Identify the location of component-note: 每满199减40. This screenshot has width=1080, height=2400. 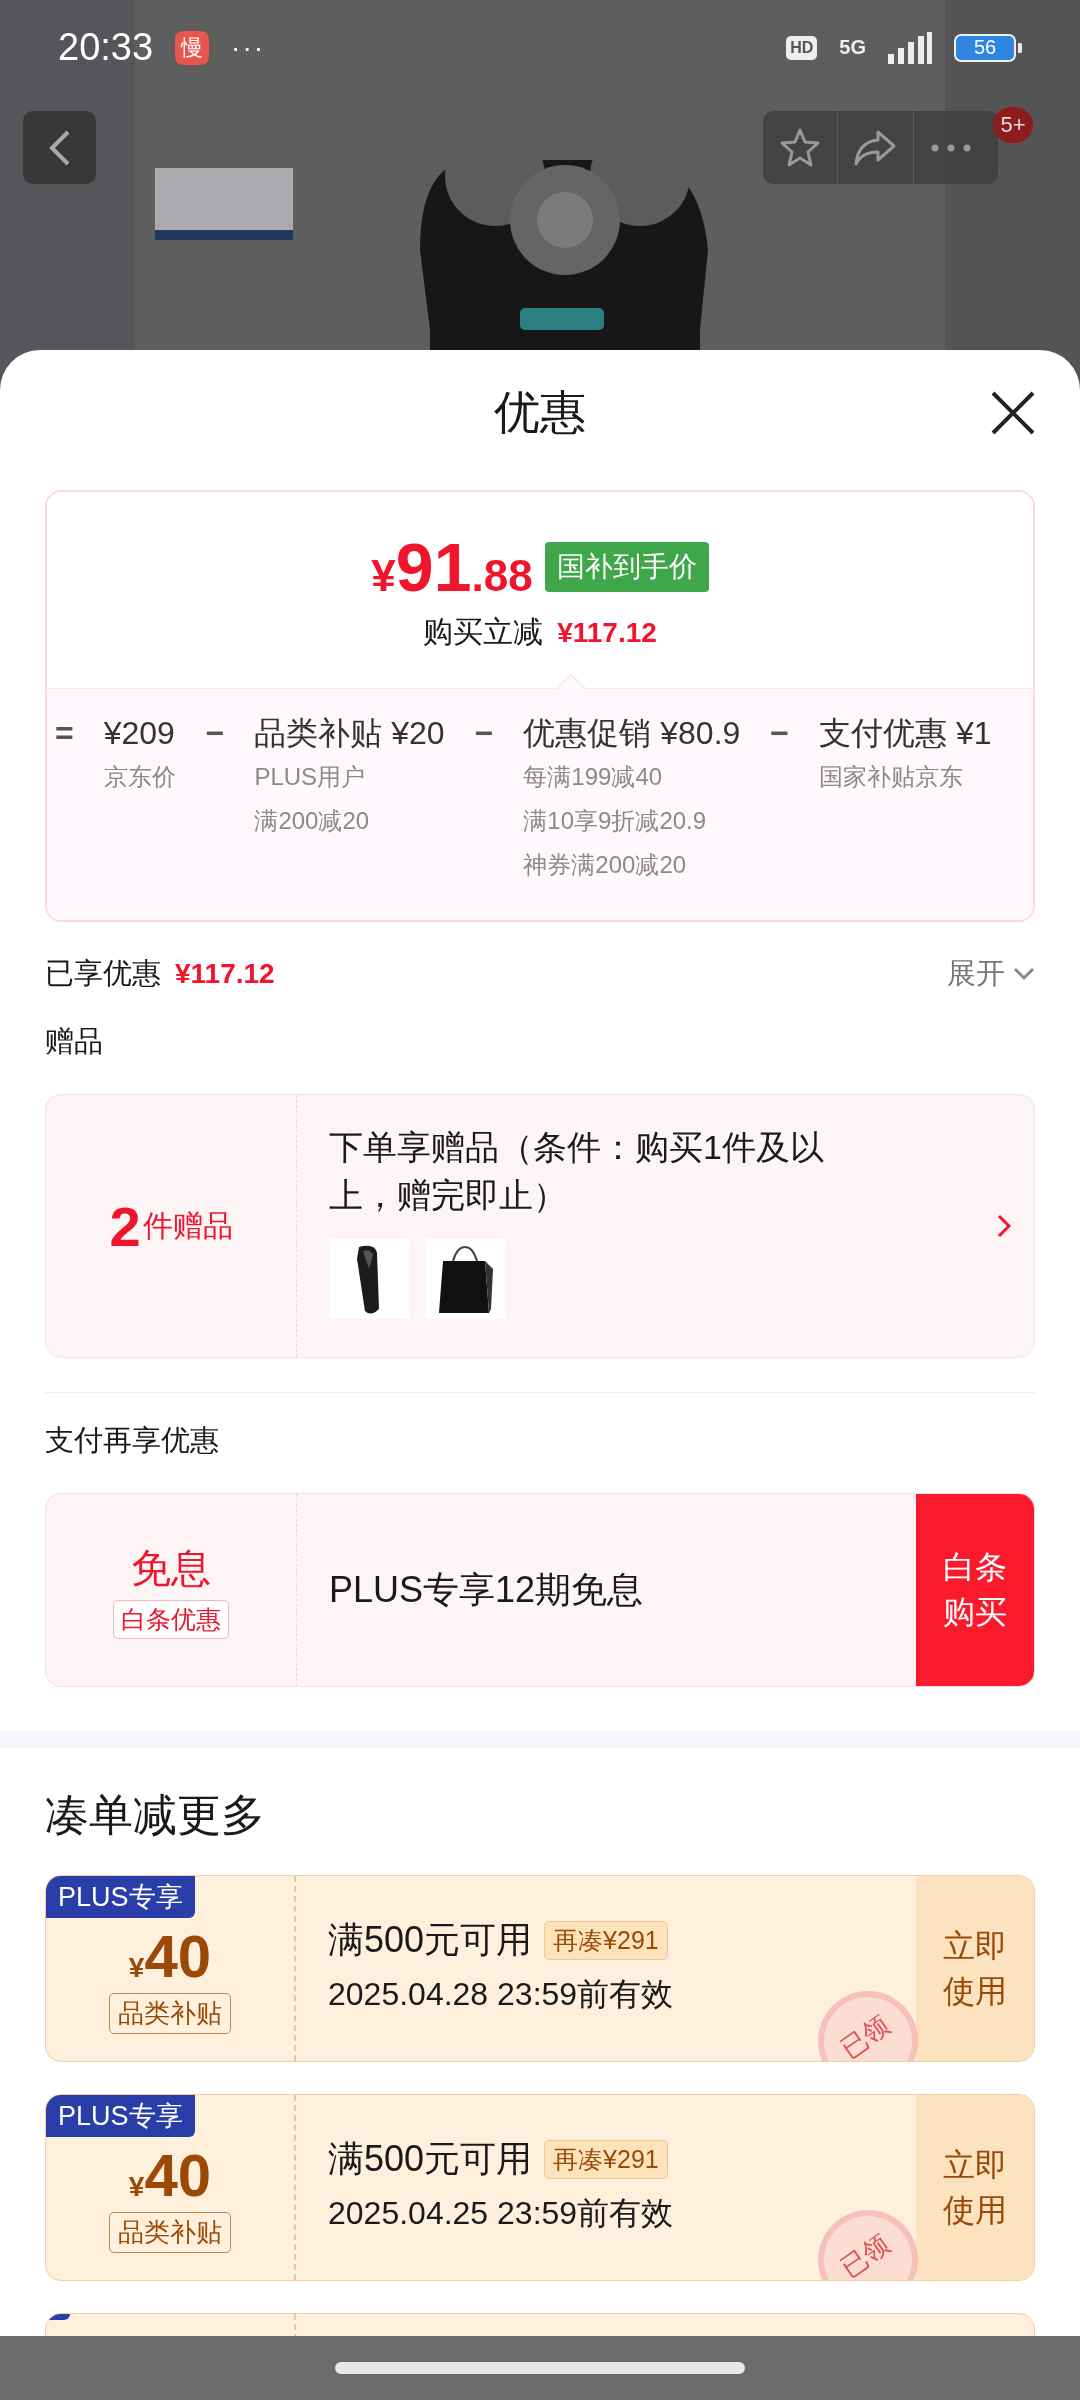
(593, 777).